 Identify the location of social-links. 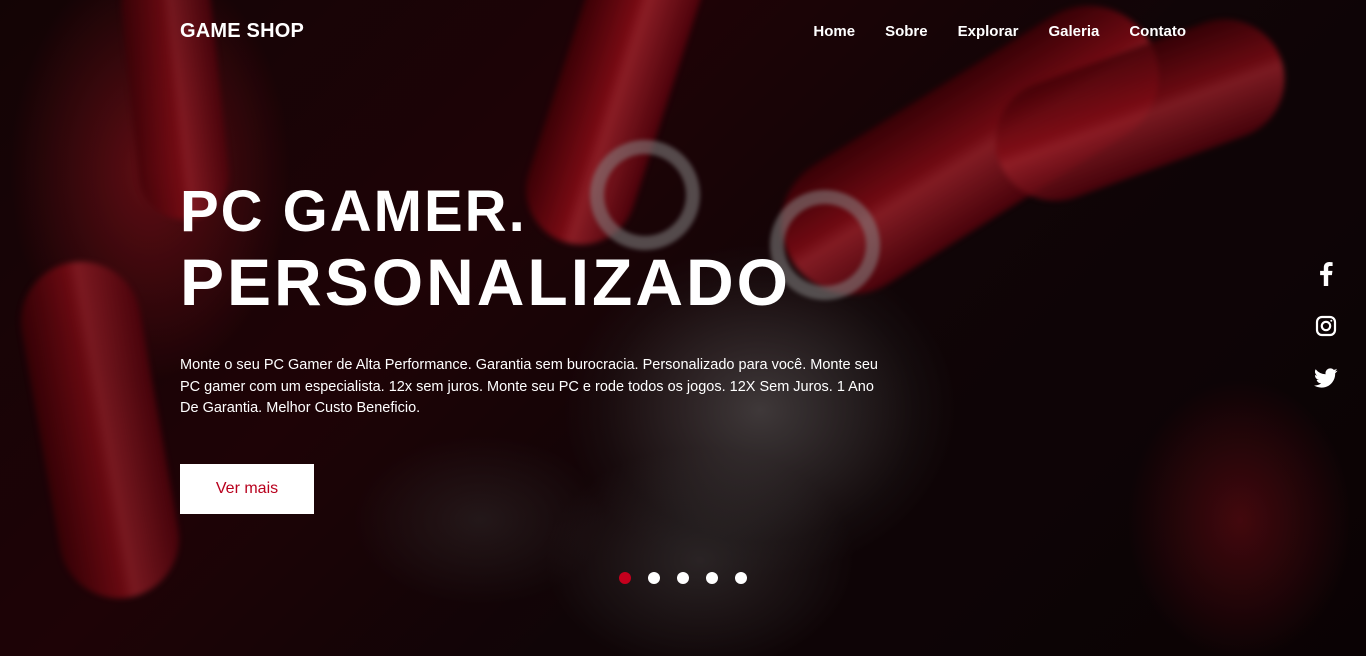
(1326, 326).